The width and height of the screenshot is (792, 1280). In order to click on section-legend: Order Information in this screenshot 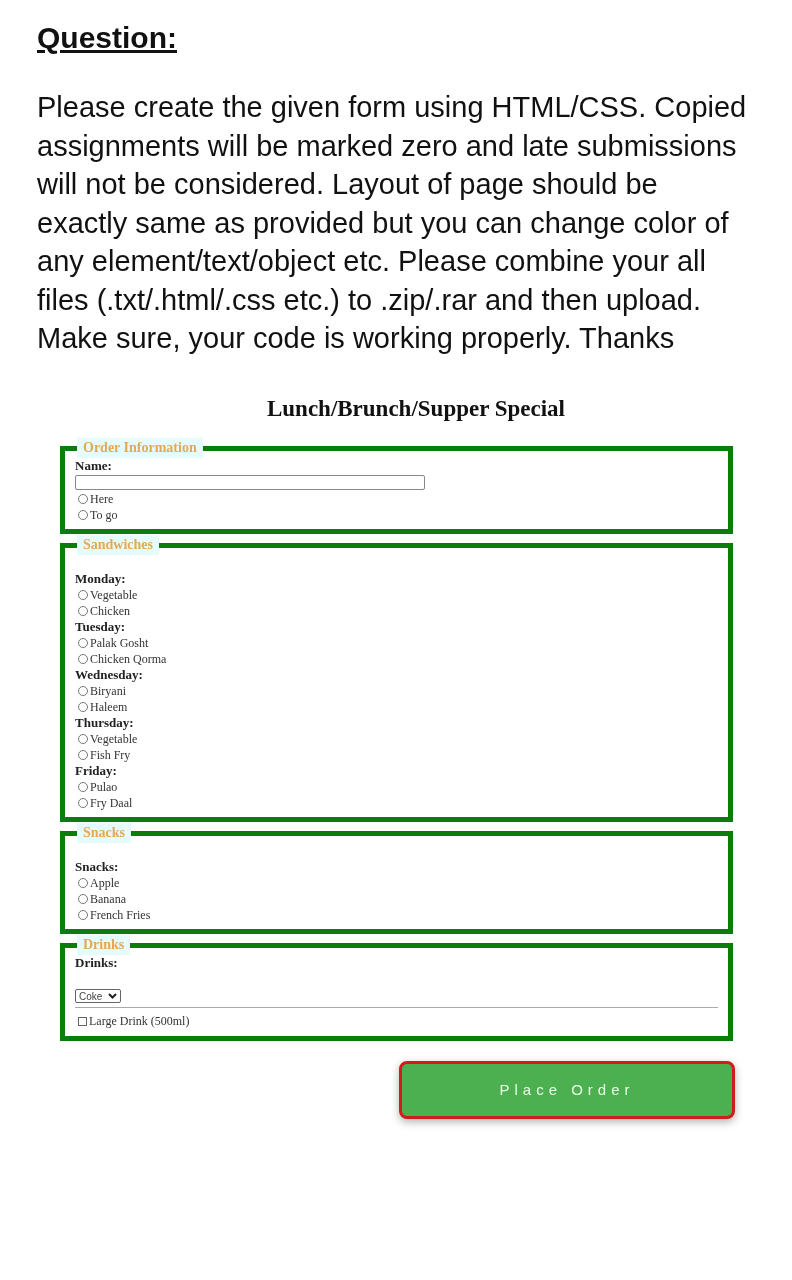, I will do `click(140, 448)`.